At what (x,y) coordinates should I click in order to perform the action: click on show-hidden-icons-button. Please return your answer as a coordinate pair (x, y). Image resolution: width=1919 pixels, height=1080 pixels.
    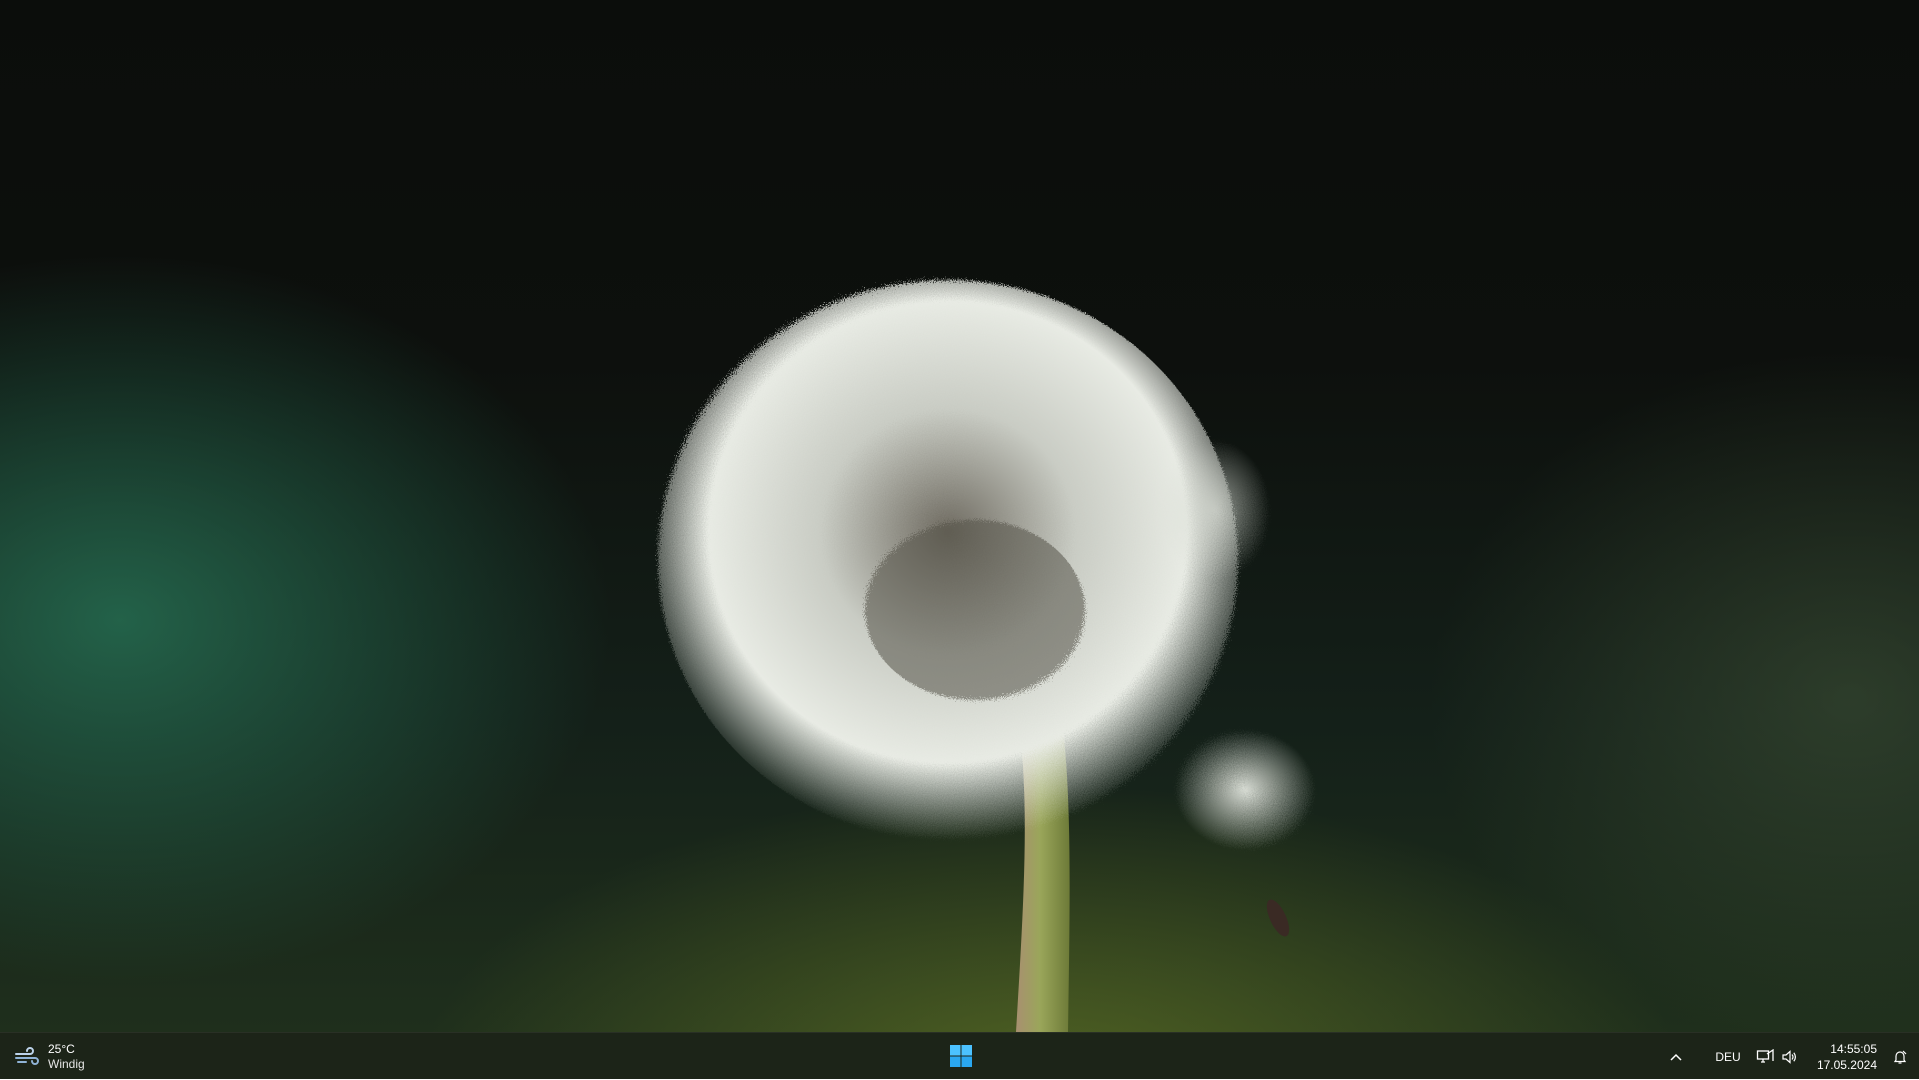
    Looking at the image, I should click on (1676, 1057).